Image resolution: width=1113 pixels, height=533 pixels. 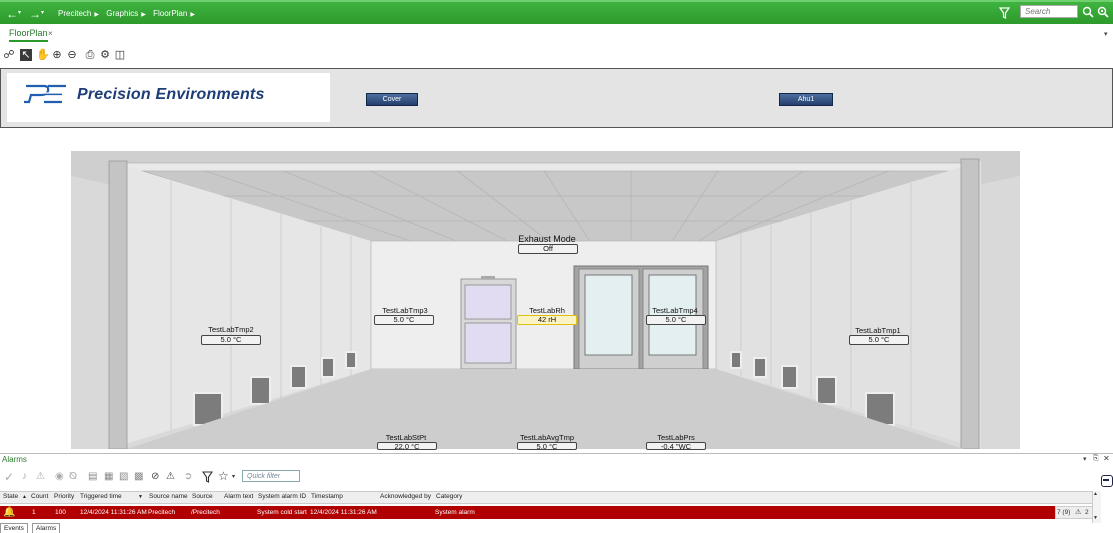 I want to click on alarm-category: System alarm, so click(x=455, y=512).